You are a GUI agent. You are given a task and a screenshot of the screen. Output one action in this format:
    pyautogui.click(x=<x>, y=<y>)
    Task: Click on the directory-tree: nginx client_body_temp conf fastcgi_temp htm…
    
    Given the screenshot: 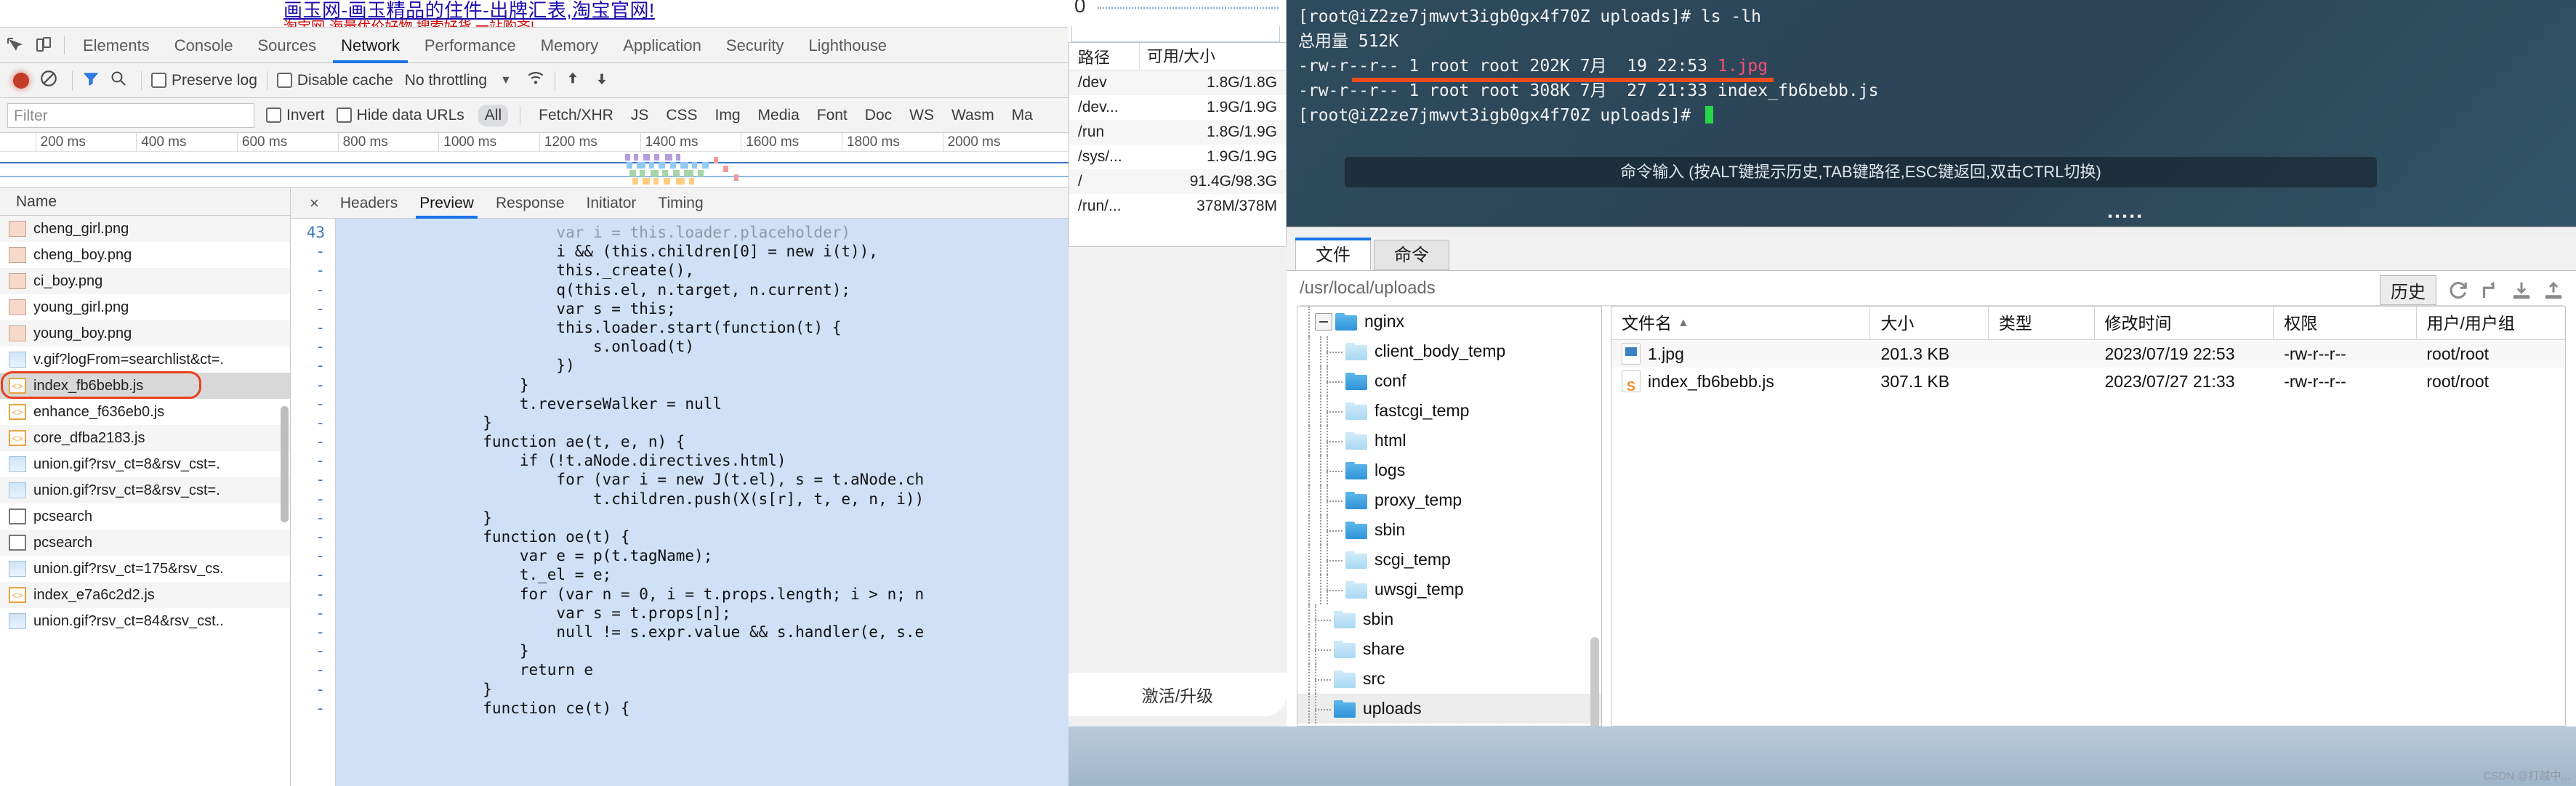 What is the action you would take?
    pyautogui.click(x=1449, y=516)
    